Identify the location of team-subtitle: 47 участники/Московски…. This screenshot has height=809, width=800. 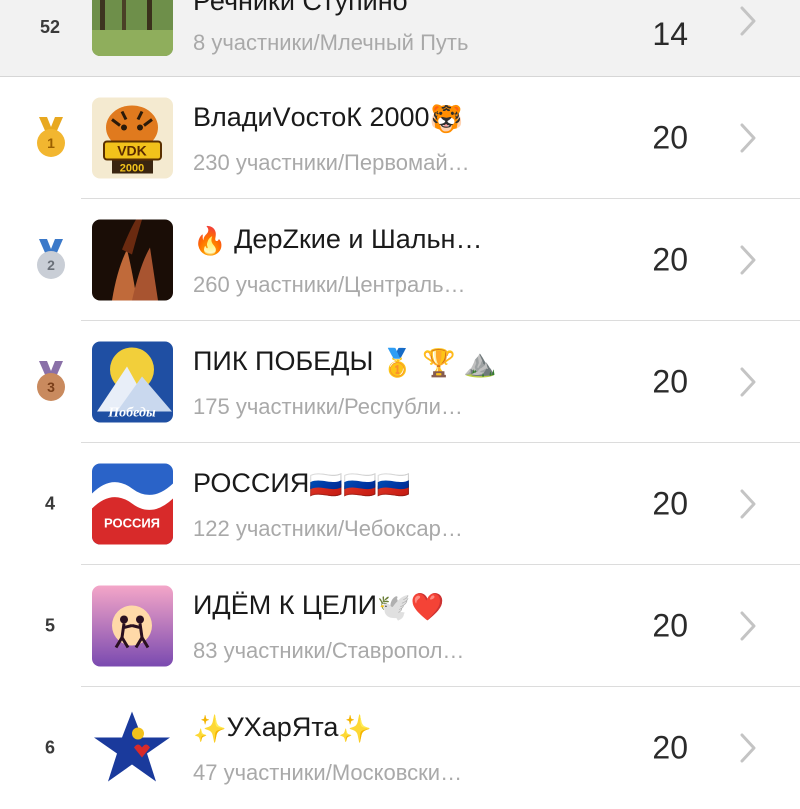
(328, 772).